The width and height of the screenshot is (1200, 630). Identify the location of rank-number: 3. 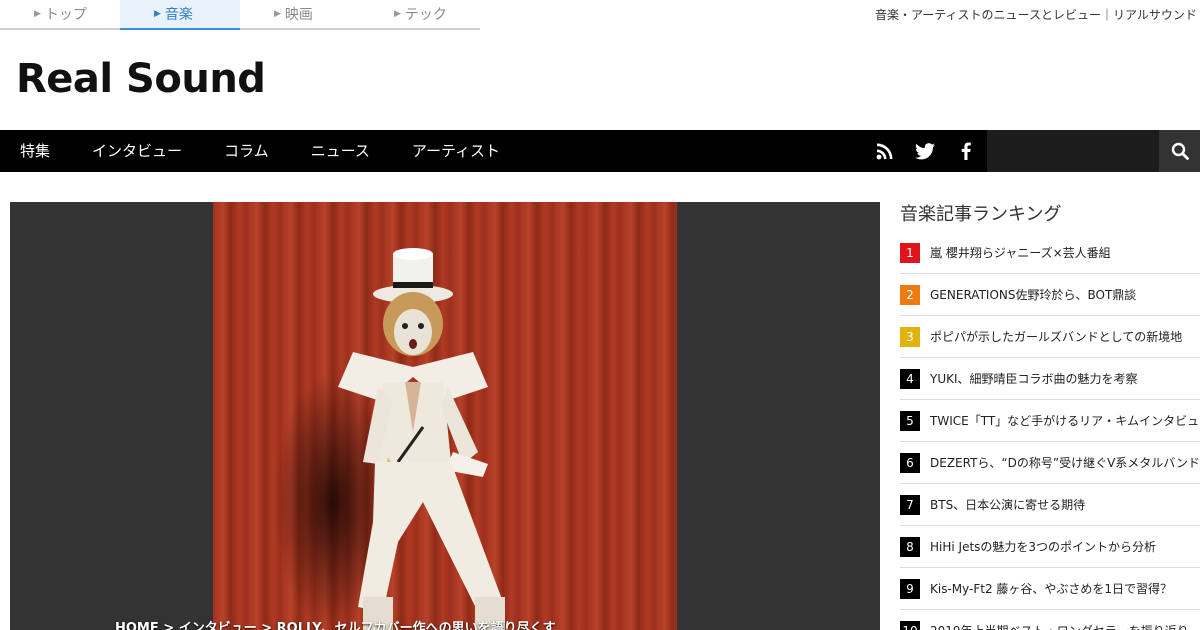
(910, 336).